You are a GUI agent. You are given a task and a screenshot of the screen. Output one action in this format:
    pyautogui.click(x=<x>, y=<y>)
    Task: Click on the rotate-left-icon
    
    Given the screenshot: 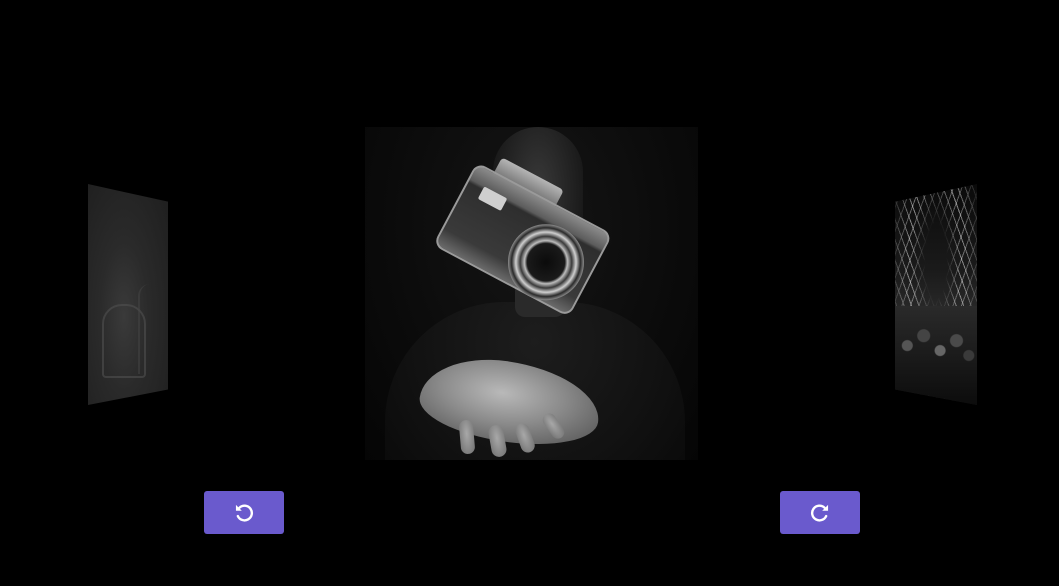 What is the action you would take?
    pyautogui.click(x=244, y=513)
    